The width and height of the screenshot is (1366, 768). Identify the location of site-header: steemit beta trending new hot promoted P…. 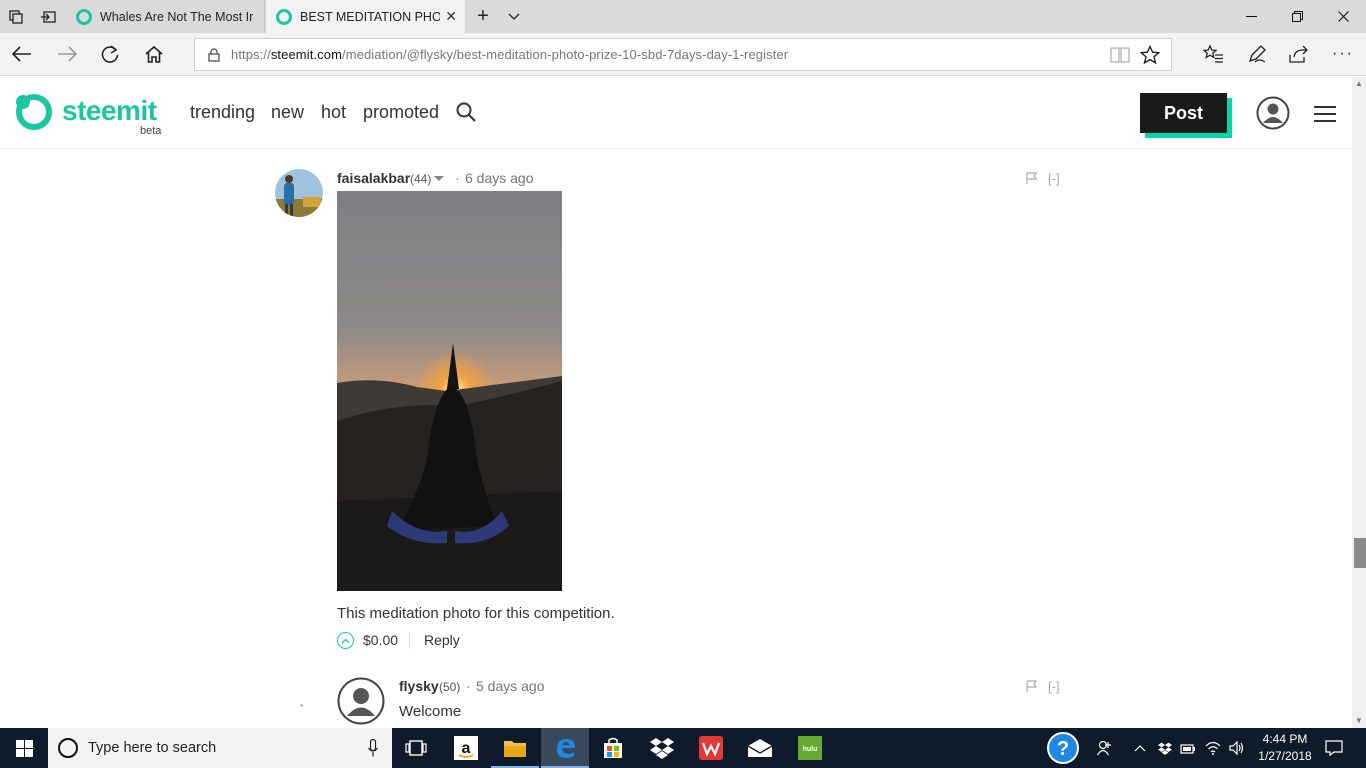
(676, 113).